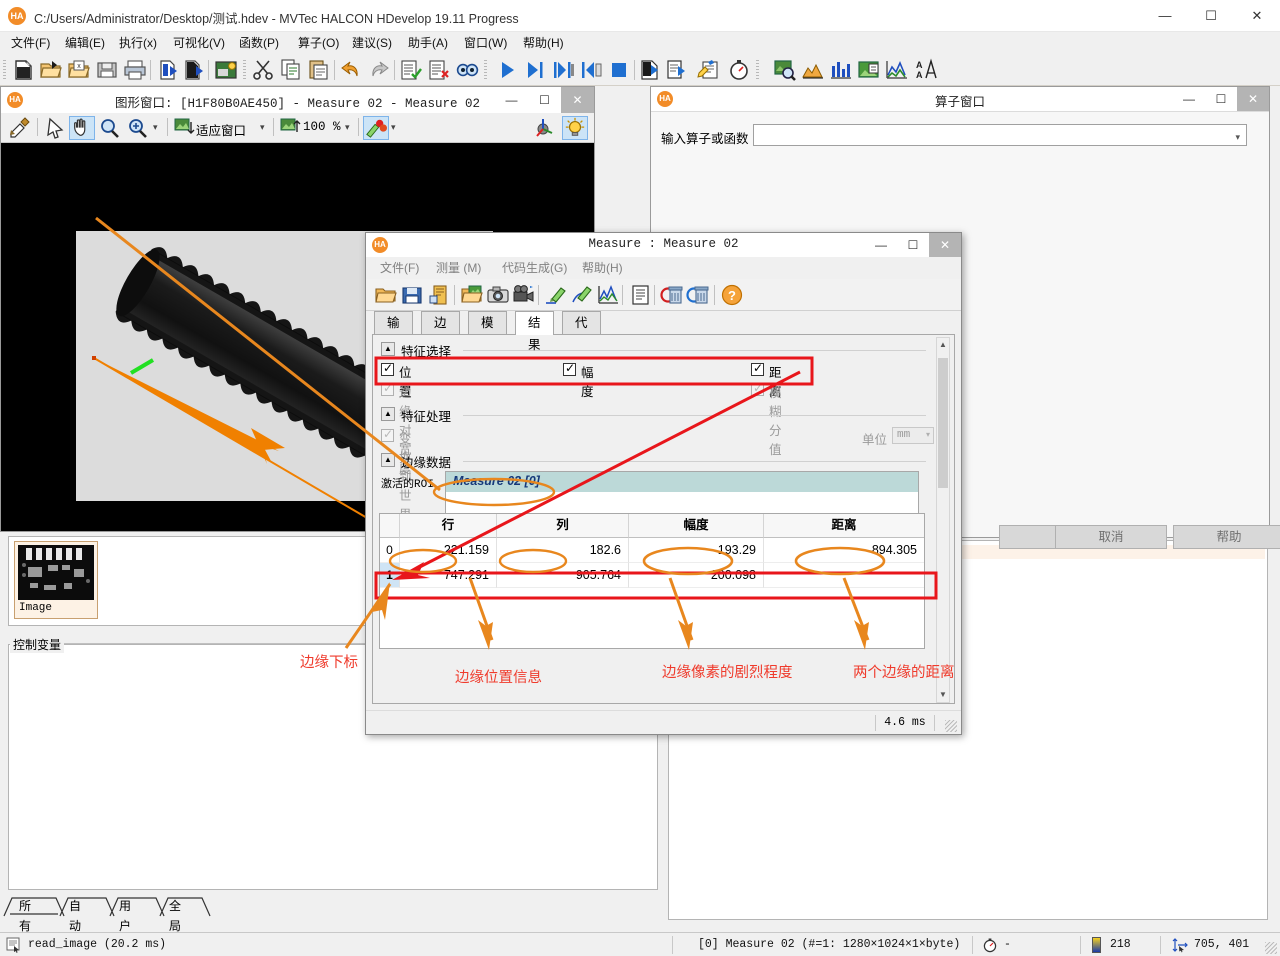 This screenshot has width=1280, height=956. Describe the element at coordinates (56, 128) in the screenshot. I see `arrow-select-icon` at that location.